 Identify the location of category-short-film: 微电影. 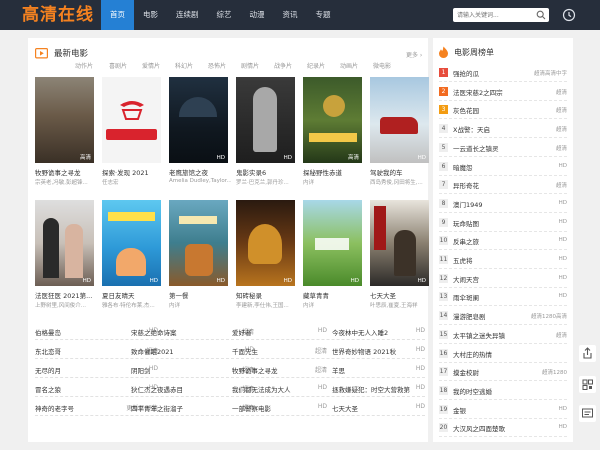
(382, 65).